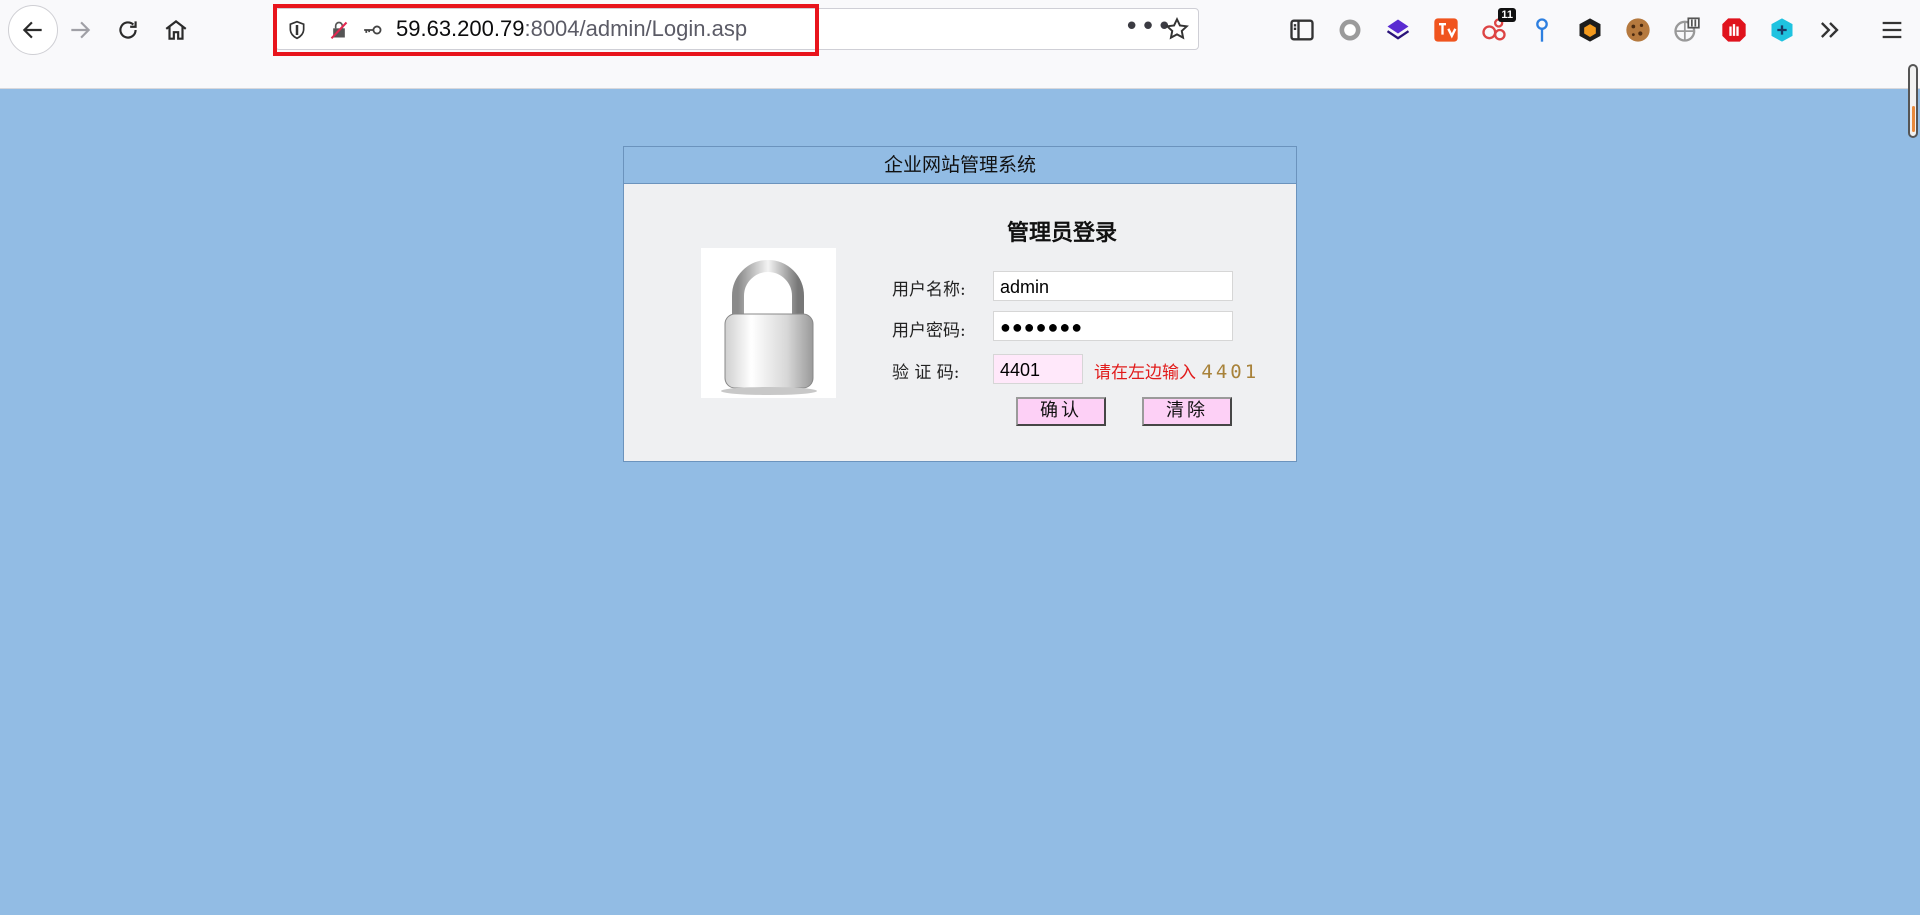 The height and width of the screenshot is (915, 1920). I want to click on hand-block-icon, so click(1734, 30).